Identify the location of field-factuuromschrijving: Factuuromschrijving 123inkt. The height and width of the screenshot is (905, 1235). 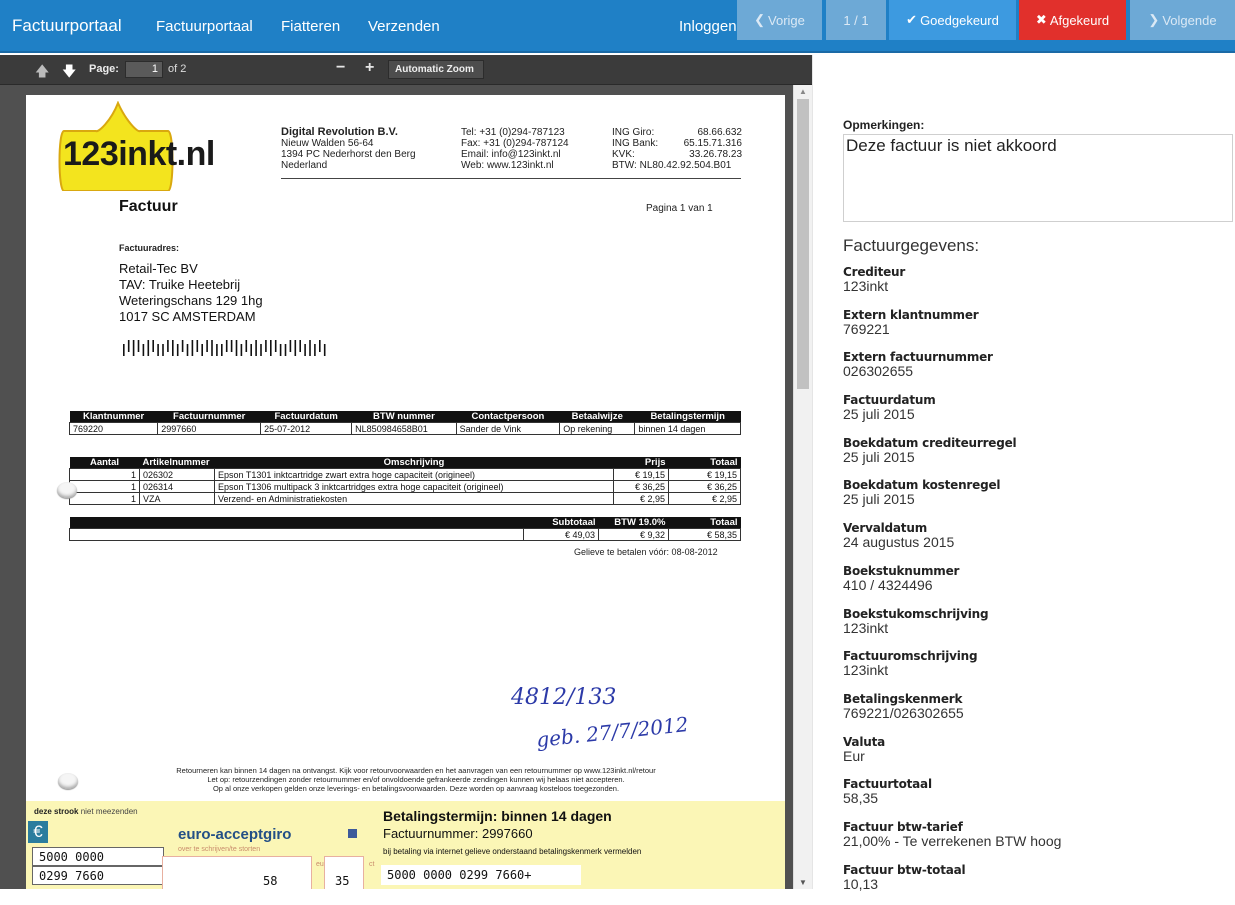
(910, 664).